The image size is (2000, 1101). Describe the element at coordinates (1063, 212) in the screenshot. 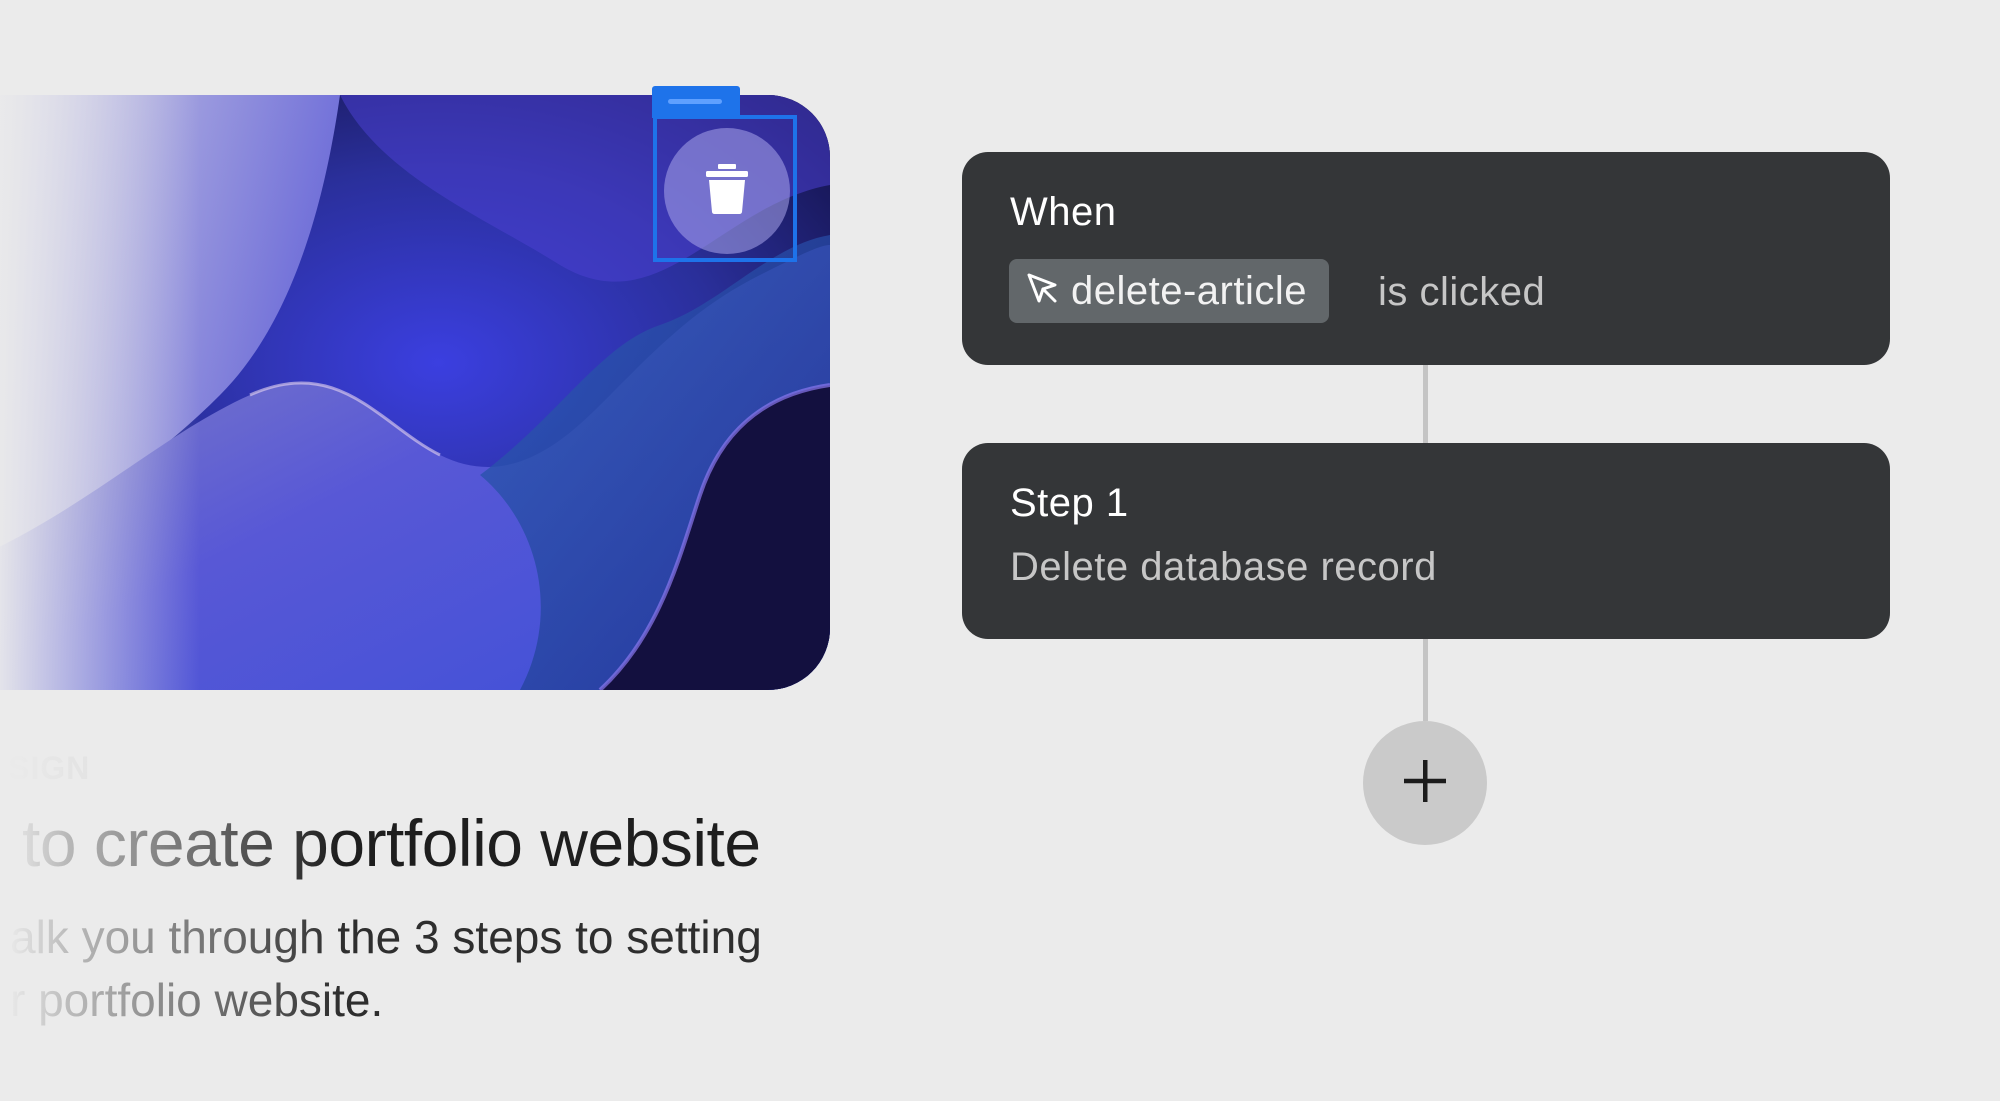

I see `trigger-heading: When` at that location.